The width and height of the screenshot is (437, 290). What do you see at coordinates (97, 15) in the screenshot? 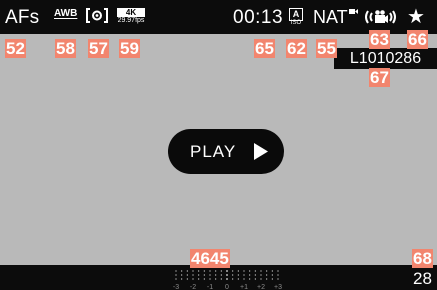
I see `spot-metering-icon` at bounding box center [97, 15].